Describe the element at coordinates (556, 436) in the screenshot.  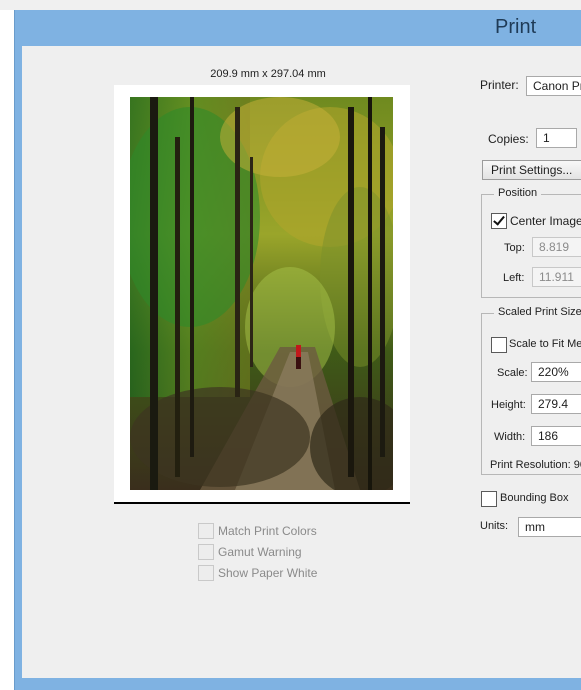
I see `width-input: 186` at that location.